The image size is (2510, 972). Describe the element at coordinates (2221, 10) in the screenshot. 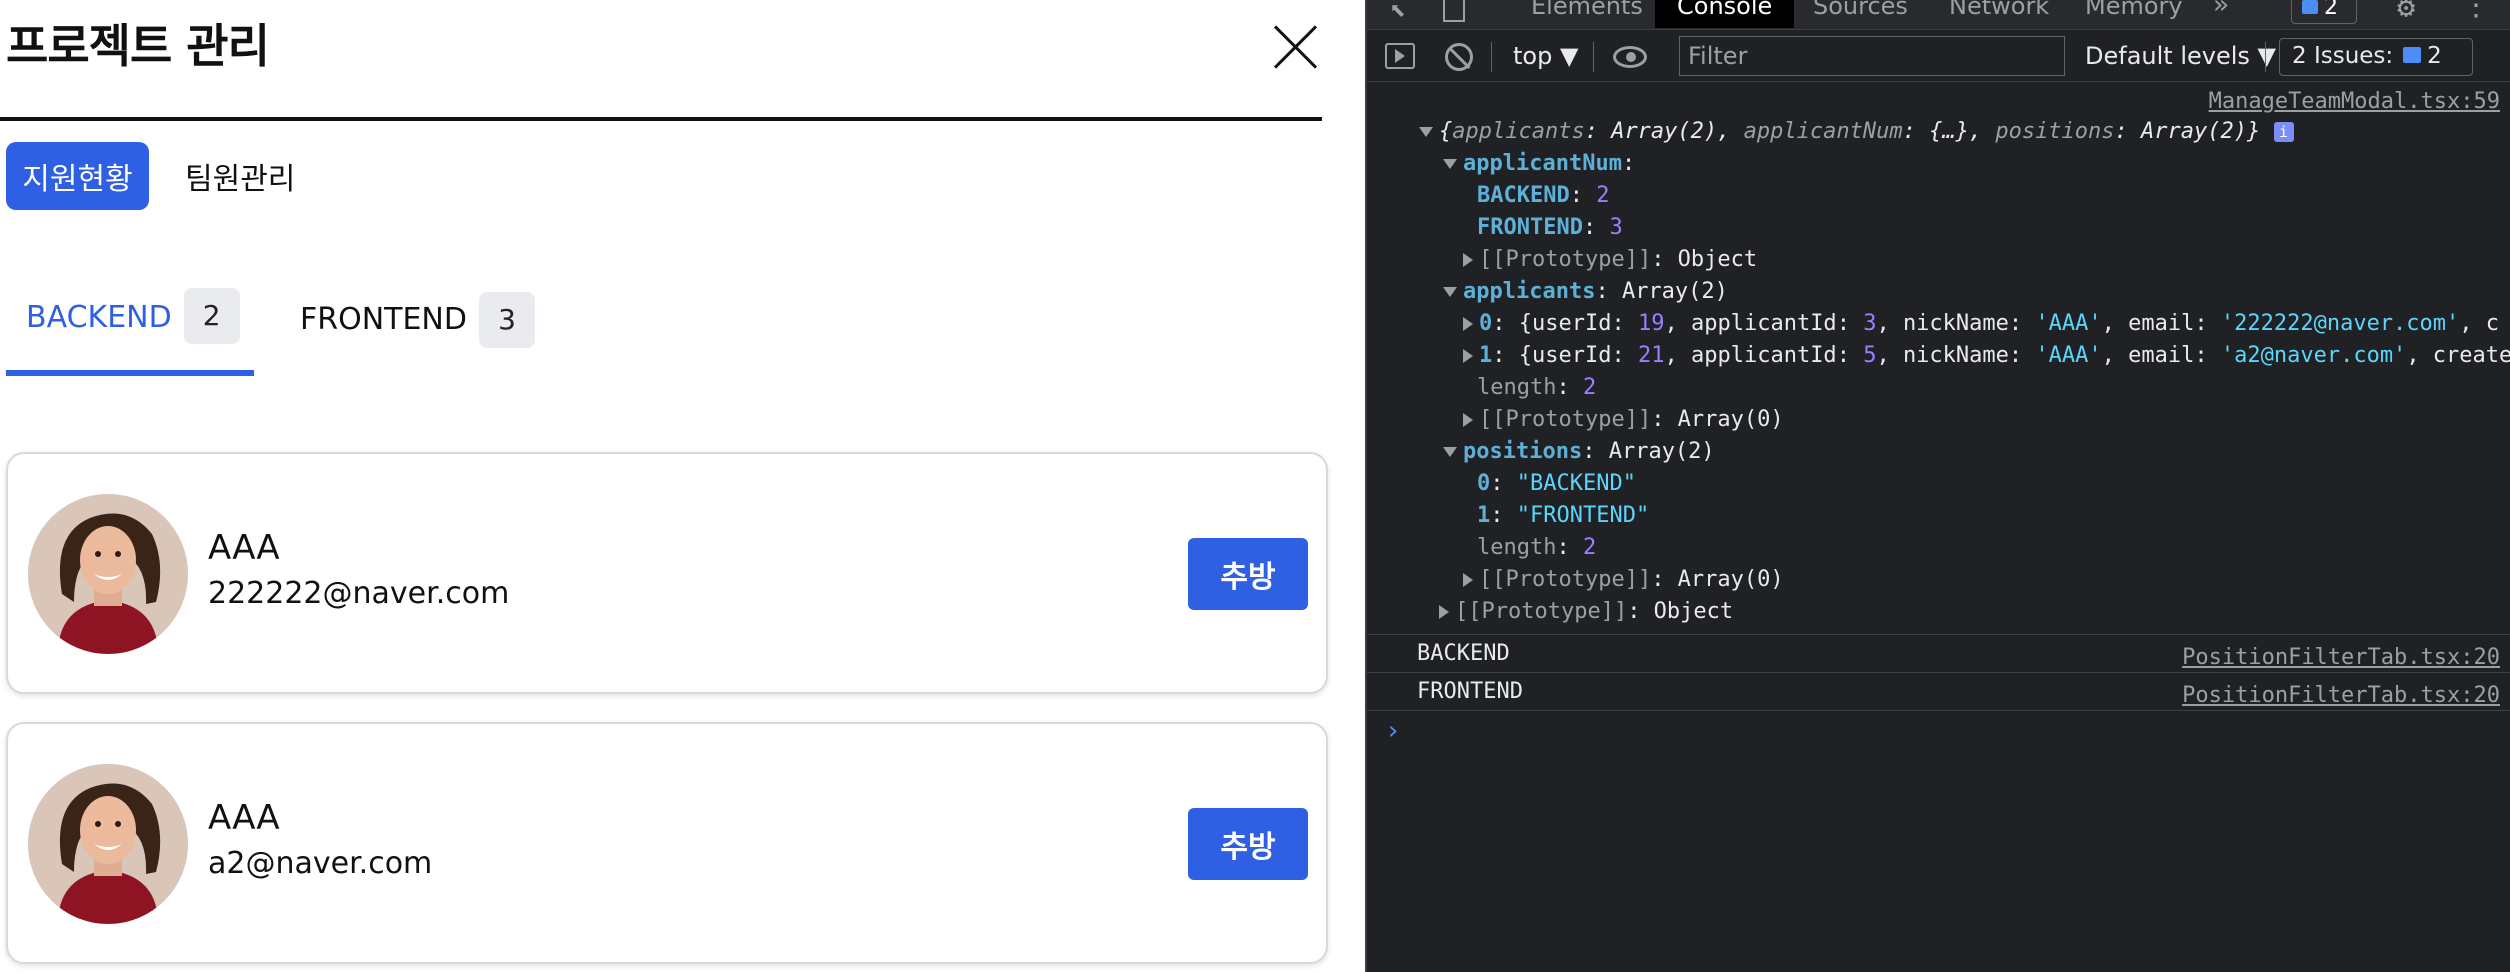

I see `more-tabs-icon: »` at that location.